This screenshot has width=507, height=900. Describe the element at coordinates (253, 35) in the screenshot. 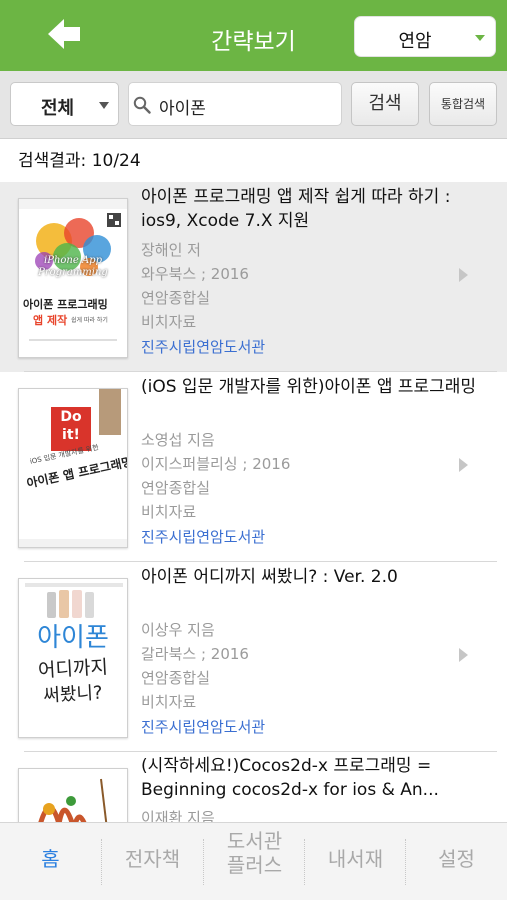

I see `app-header: 간략보기 연암` at that location.